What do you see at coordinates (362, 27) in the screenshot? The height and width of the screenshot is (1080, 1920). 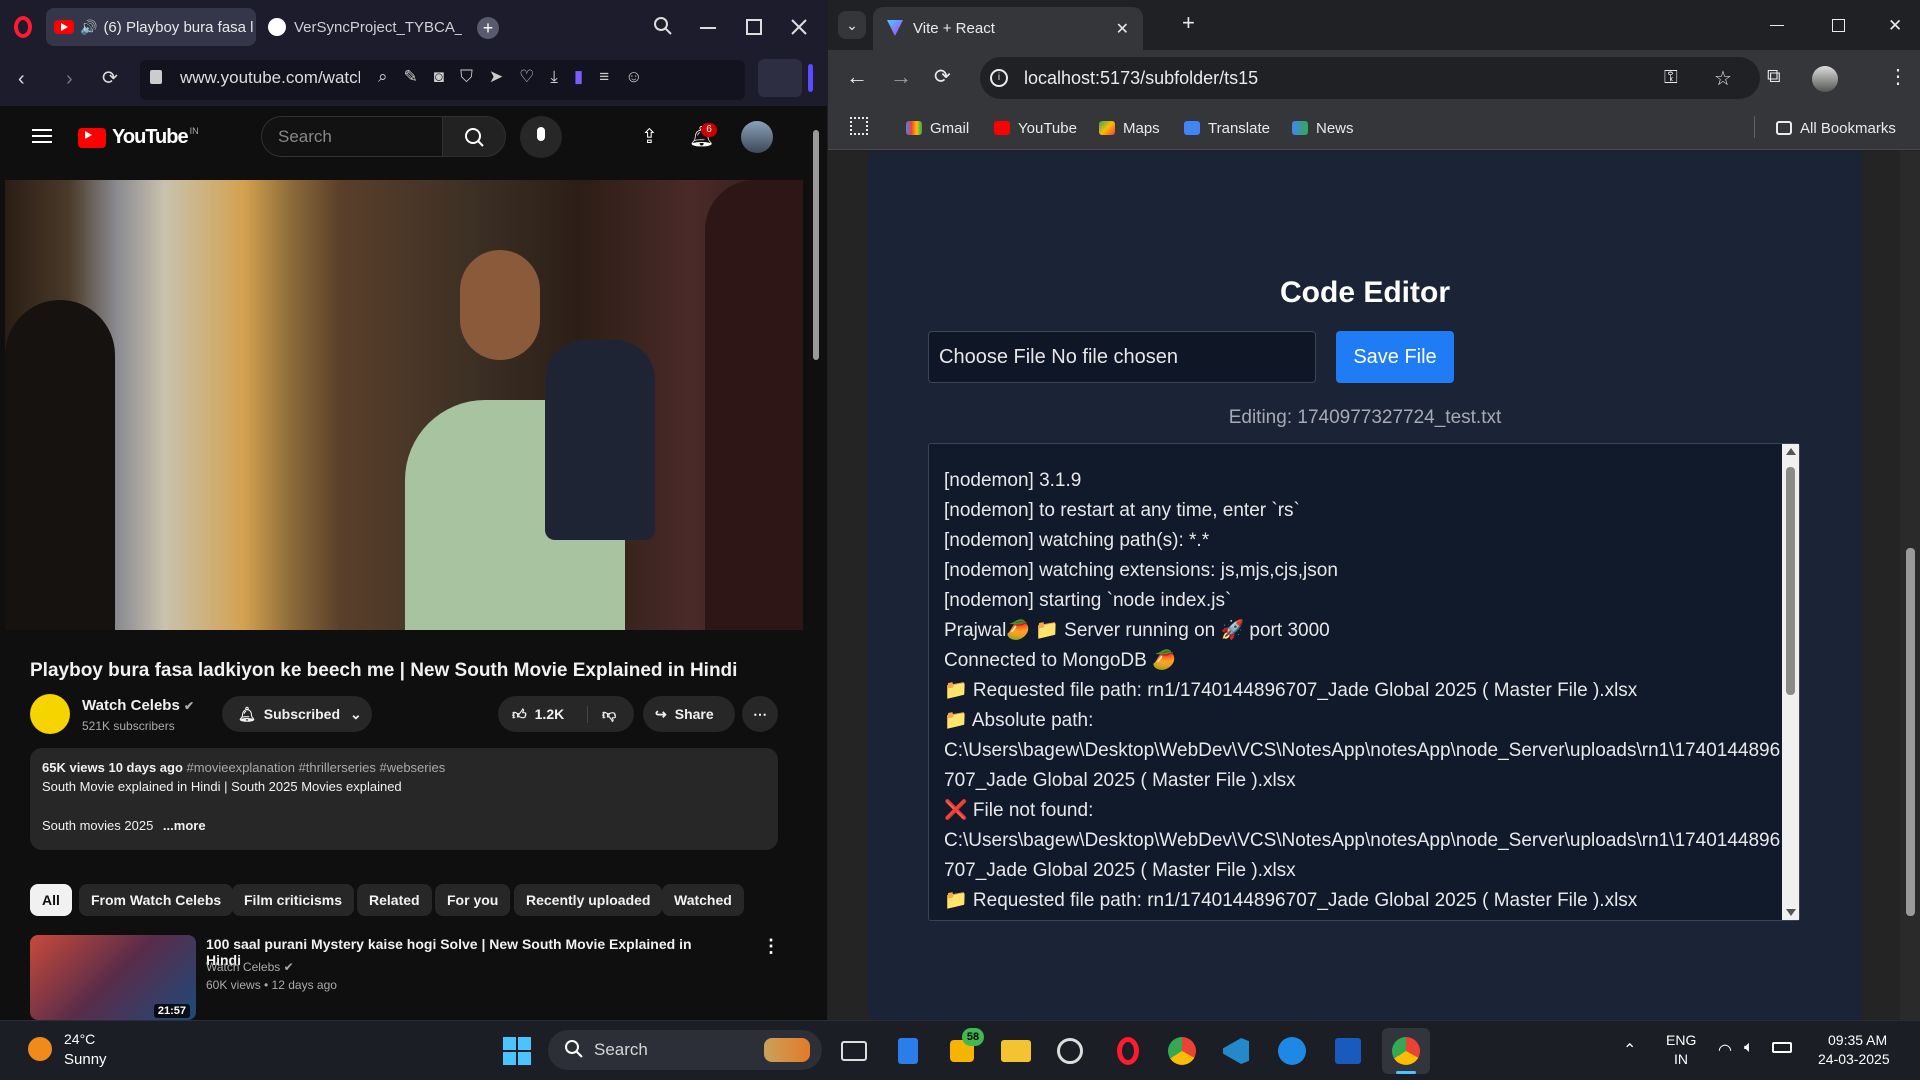 I see `tab-github: VerSyncProject_TYBCA_SE` at bounding box center [362, 27].